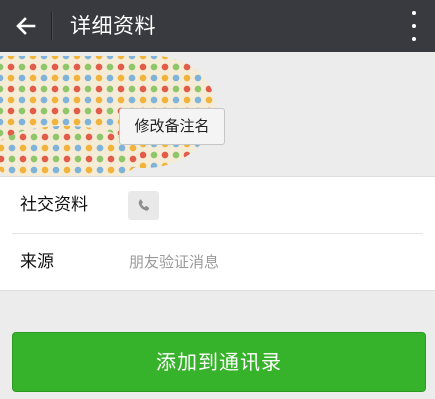 This screenshot has width=435, height=399. I want to click on source-label: 来源, so click(37, 262).